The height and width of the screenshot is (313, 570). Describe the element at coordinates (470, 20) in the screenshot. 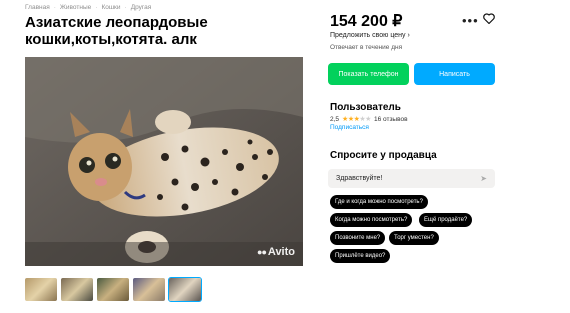

I see `more-options-icon: •••` at that location.